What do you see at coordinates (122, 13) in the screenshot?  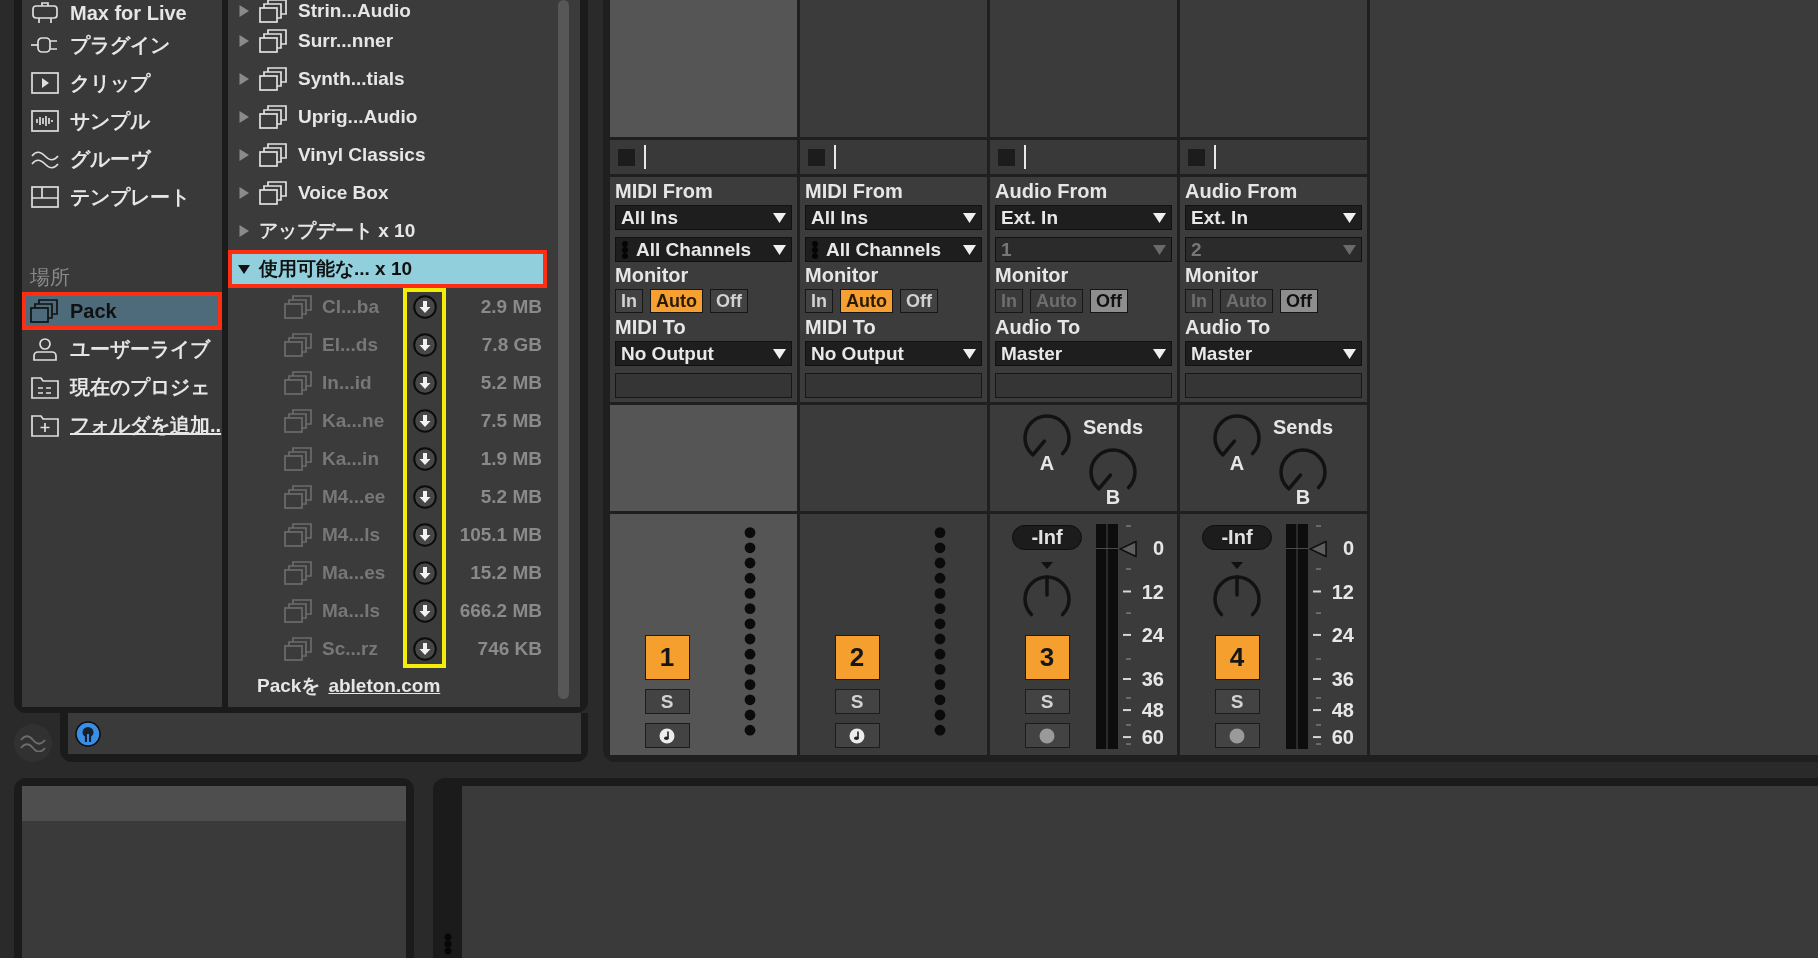 I see `sidebar-item: Max for Live` at bounding box center [122, 13].